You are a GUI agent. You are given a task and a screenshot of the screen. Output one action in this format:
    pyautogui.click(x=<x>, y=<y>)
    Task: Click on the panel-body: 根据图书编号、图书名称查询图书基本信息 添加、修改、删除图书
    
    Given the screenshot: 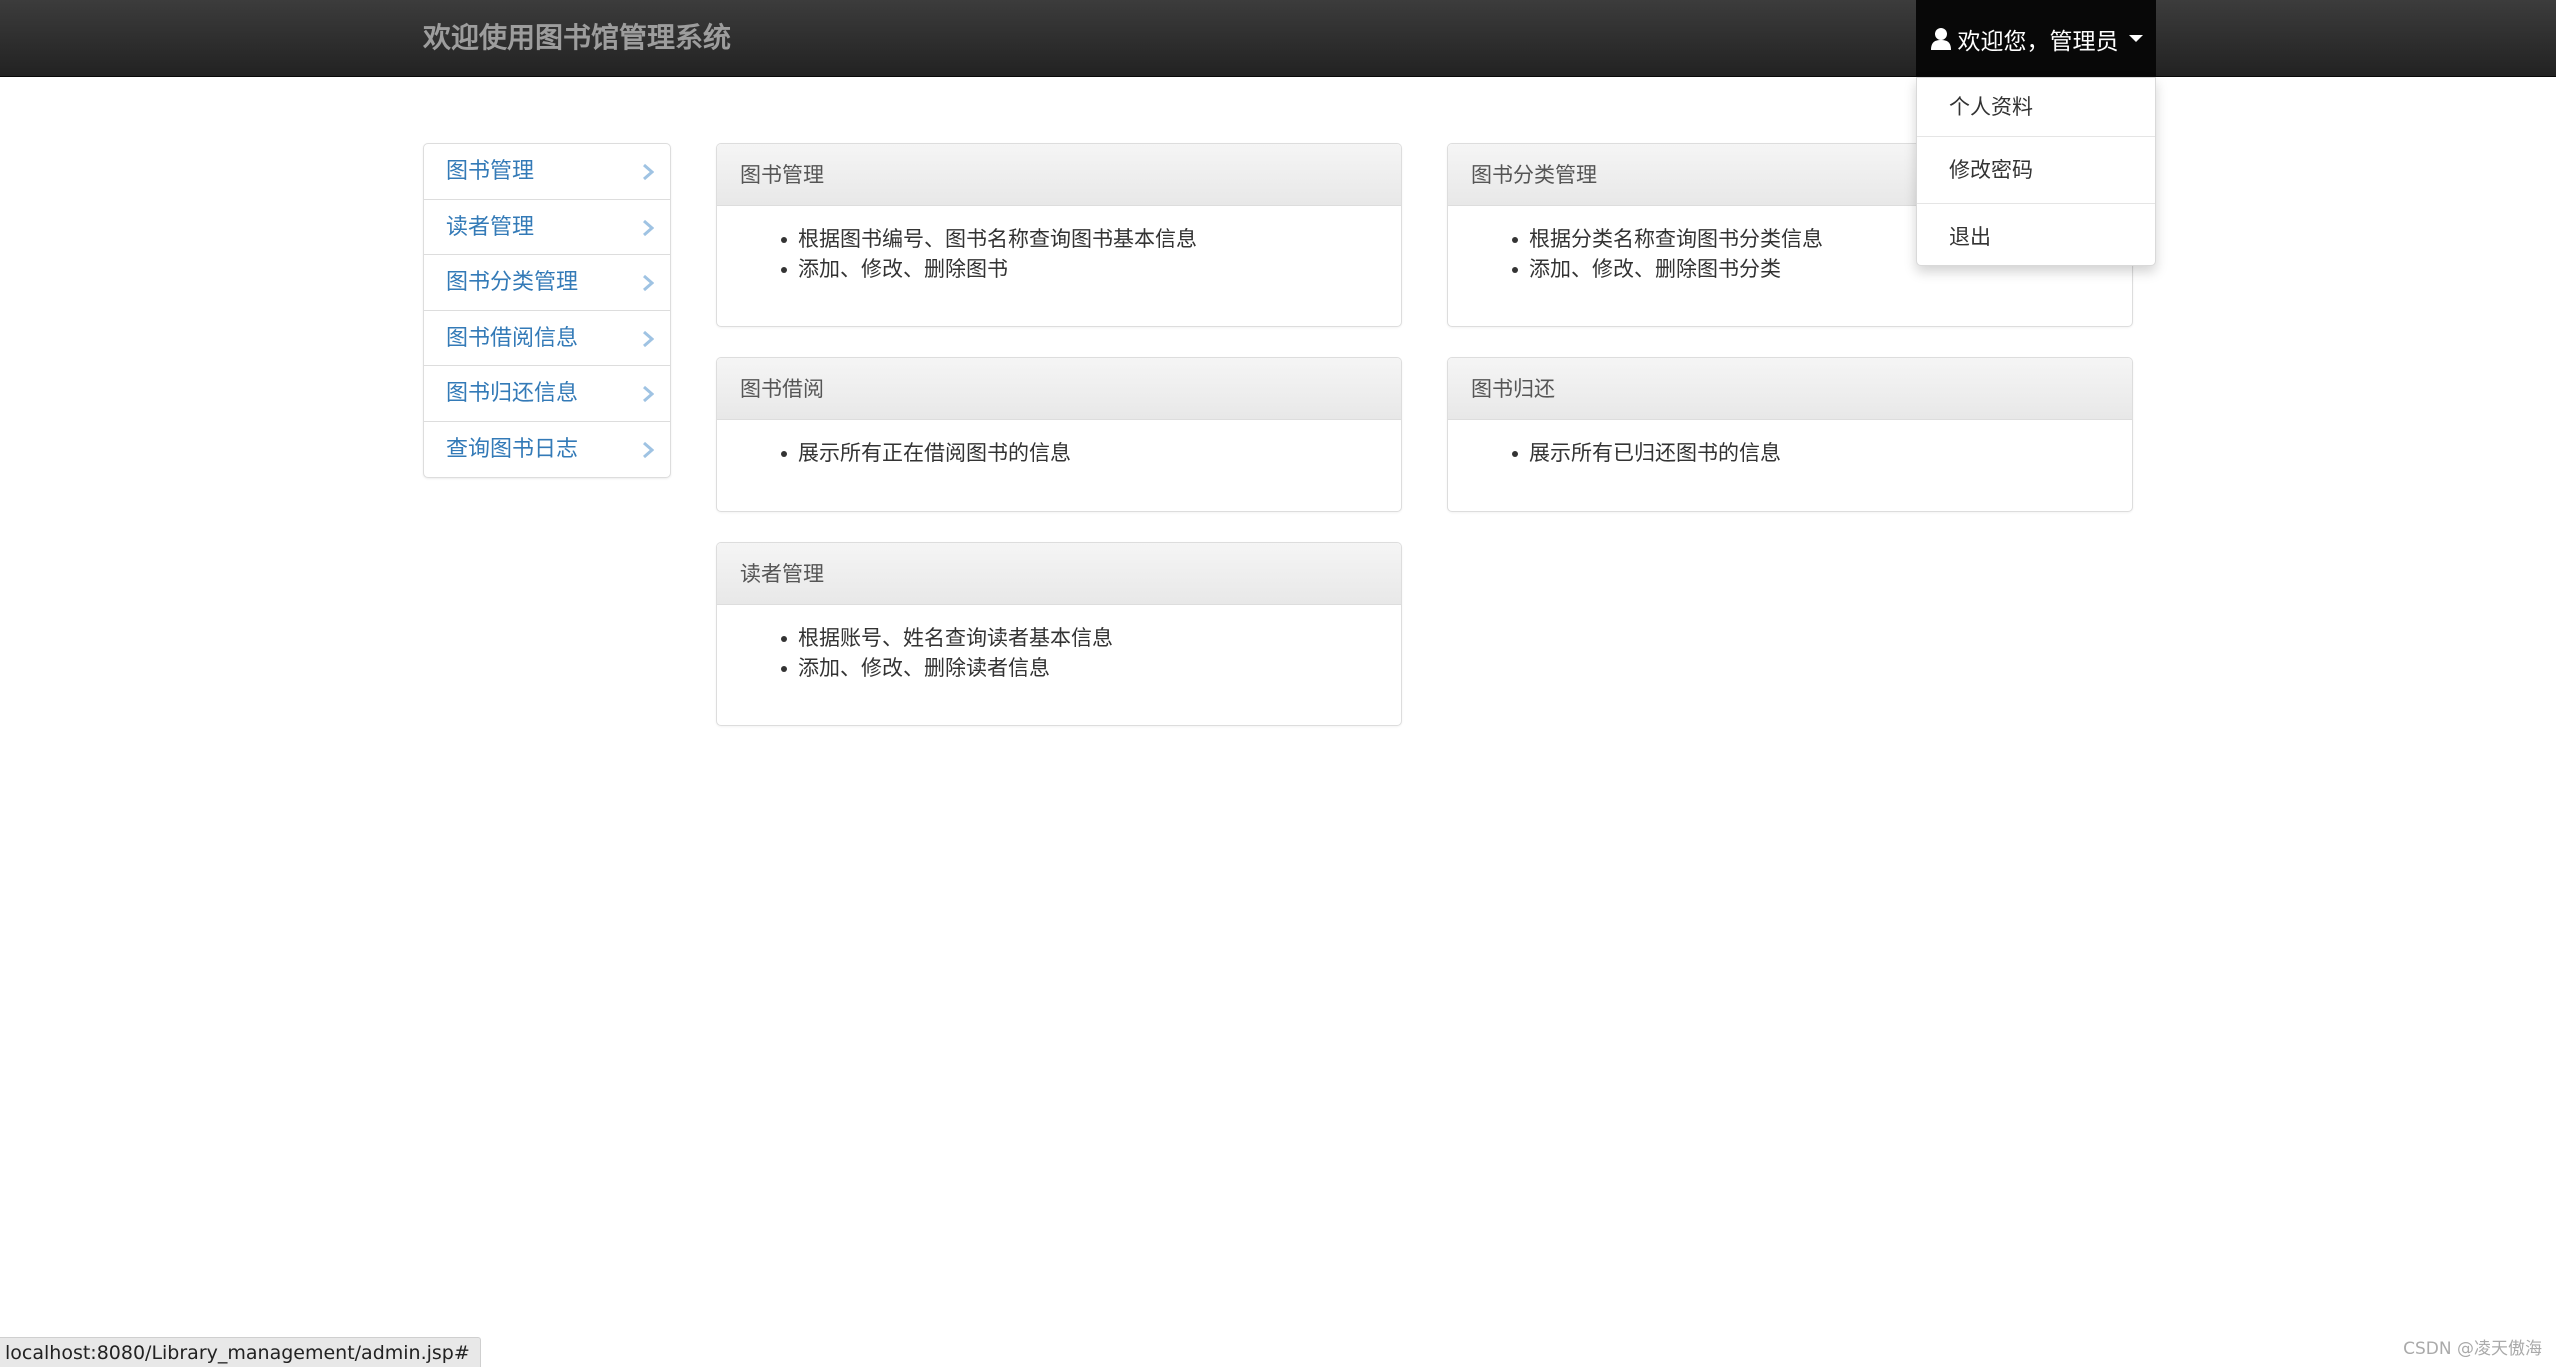 What is the action you would take?
    pyautogui.click(x=1059, y=245)
    